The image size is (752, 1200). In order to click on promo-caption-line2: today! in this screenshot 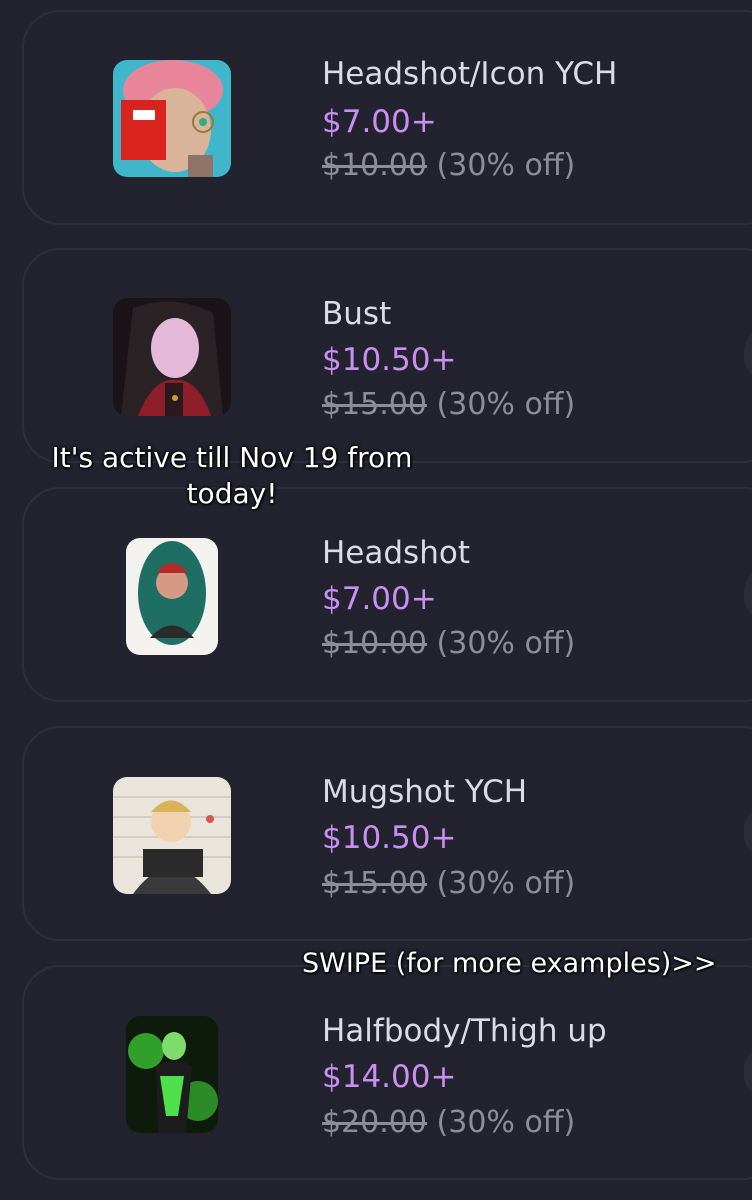, I will do `click(232, 493)`.